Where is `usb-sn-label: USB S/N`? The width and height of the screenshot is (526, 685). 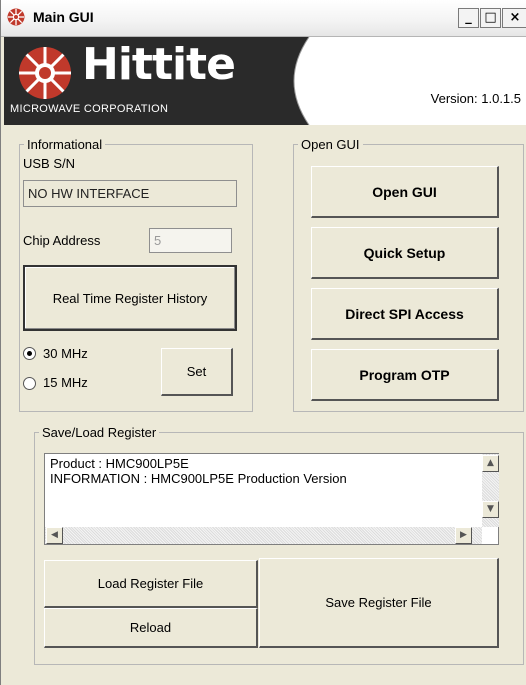 usb-sn-label: USB S/N is located at coordinates (49, 163).